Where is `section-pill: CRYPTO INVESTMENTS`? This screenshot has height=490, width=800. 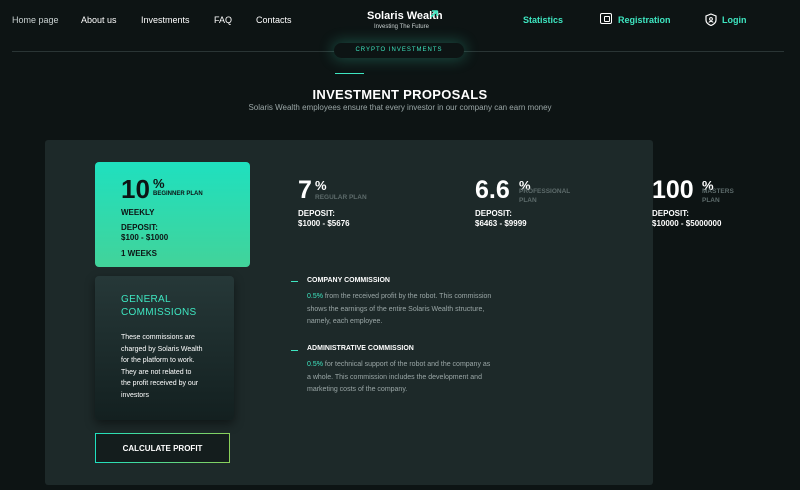
section-pill: CRYPTO INVESTMENTS is located at coordinates (399, 50).